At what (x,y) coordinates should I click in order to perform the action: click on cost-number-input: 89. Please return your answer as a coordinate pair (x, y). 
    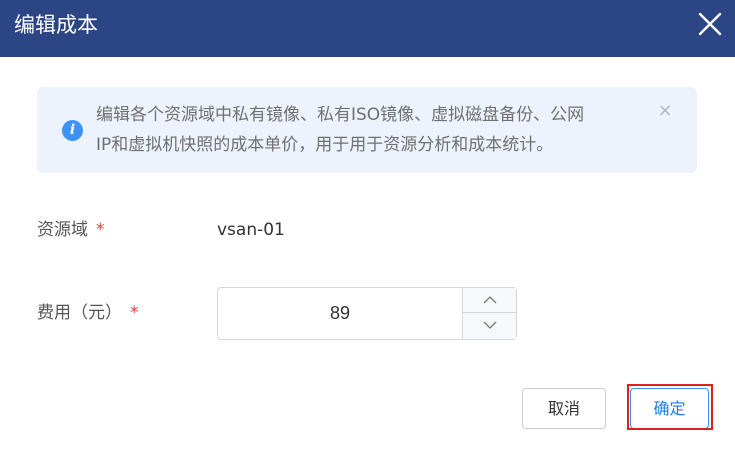
    Looking at the image, I should click on (367, 313).